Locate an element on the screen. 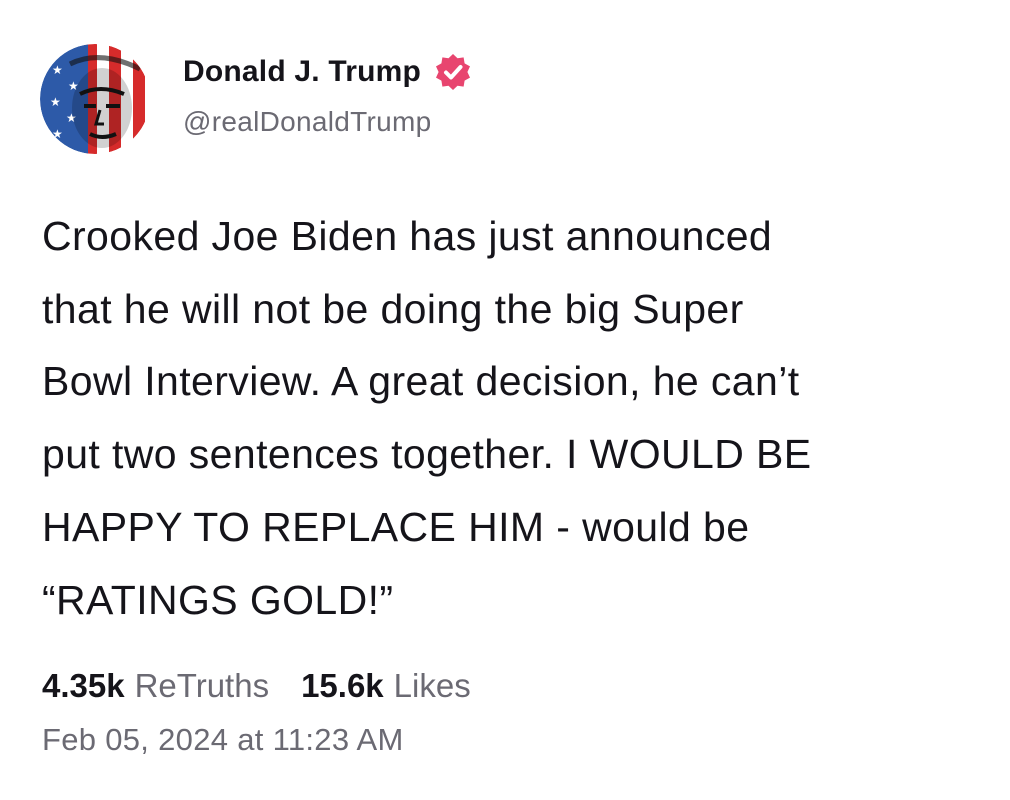  retruths-stat: 4.35k ReTruths is located at coordinates (155, 686).